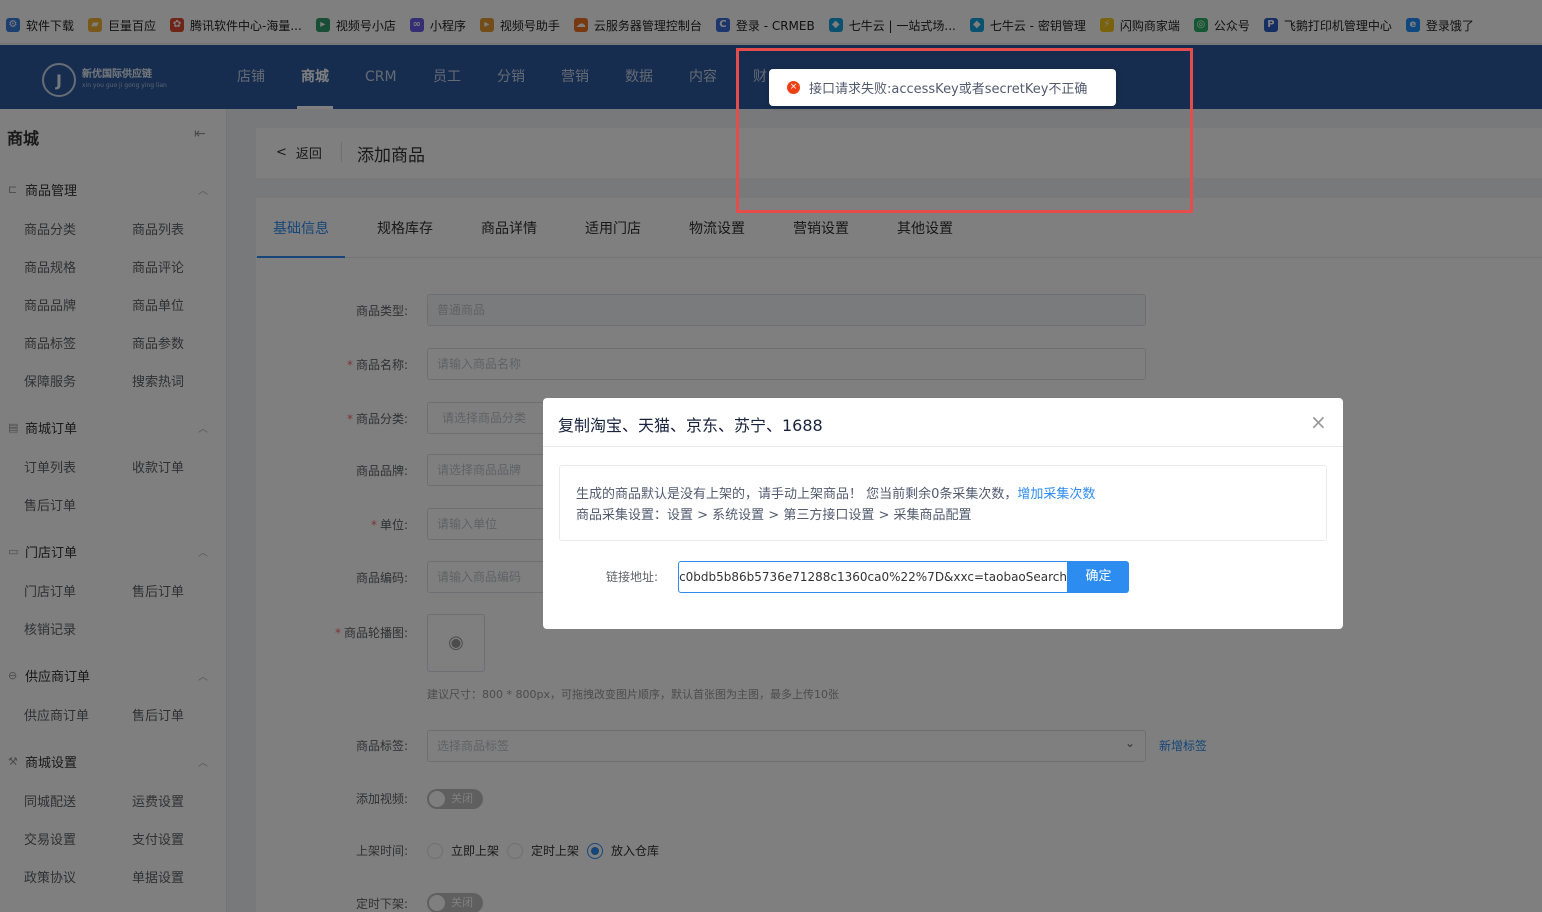 This screenshot has height=912, width=1542. I want to click on notice-line-2: 商品采集设置：设置 > 系统设置 > 第三方接口设置 > 采集商品配置, so click(774, 515).